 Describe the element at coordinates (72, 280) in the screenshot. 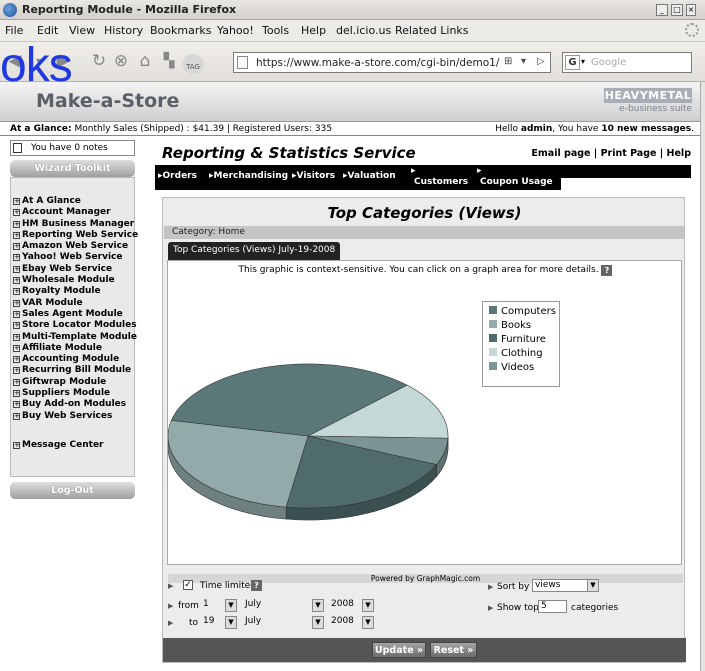

I see `sidebar-item: + Wholesale Module` at that location.